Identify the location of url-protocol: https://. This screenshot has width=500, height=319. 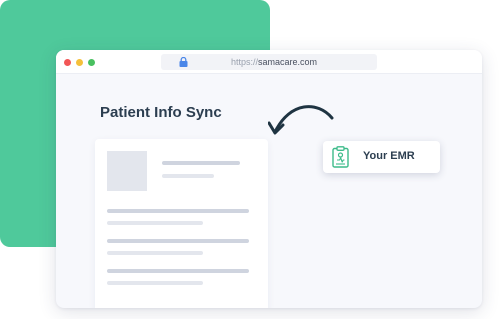
(245, 62).